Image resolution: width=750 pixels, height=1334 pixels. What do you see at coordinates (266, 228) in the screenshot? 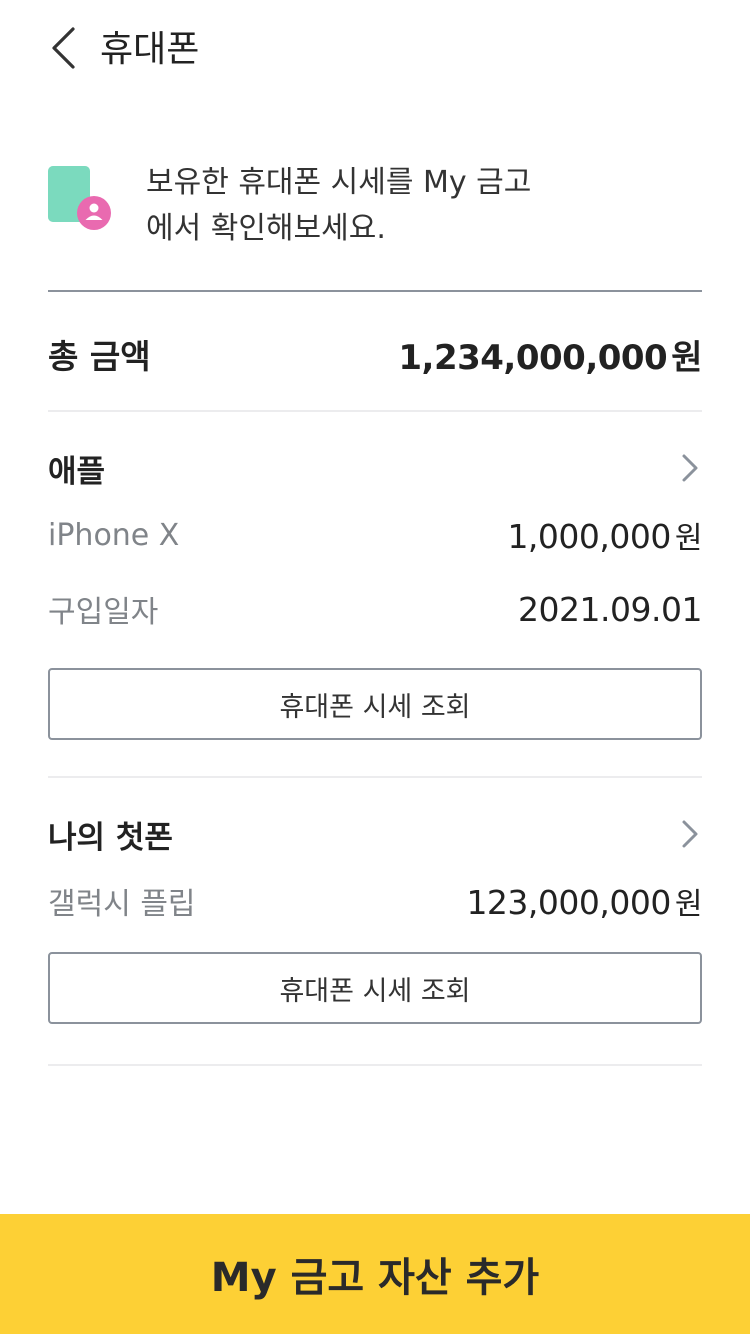
I see `intro-line-2: 에서 확인해보세요.` at bounding box center [266, 228].